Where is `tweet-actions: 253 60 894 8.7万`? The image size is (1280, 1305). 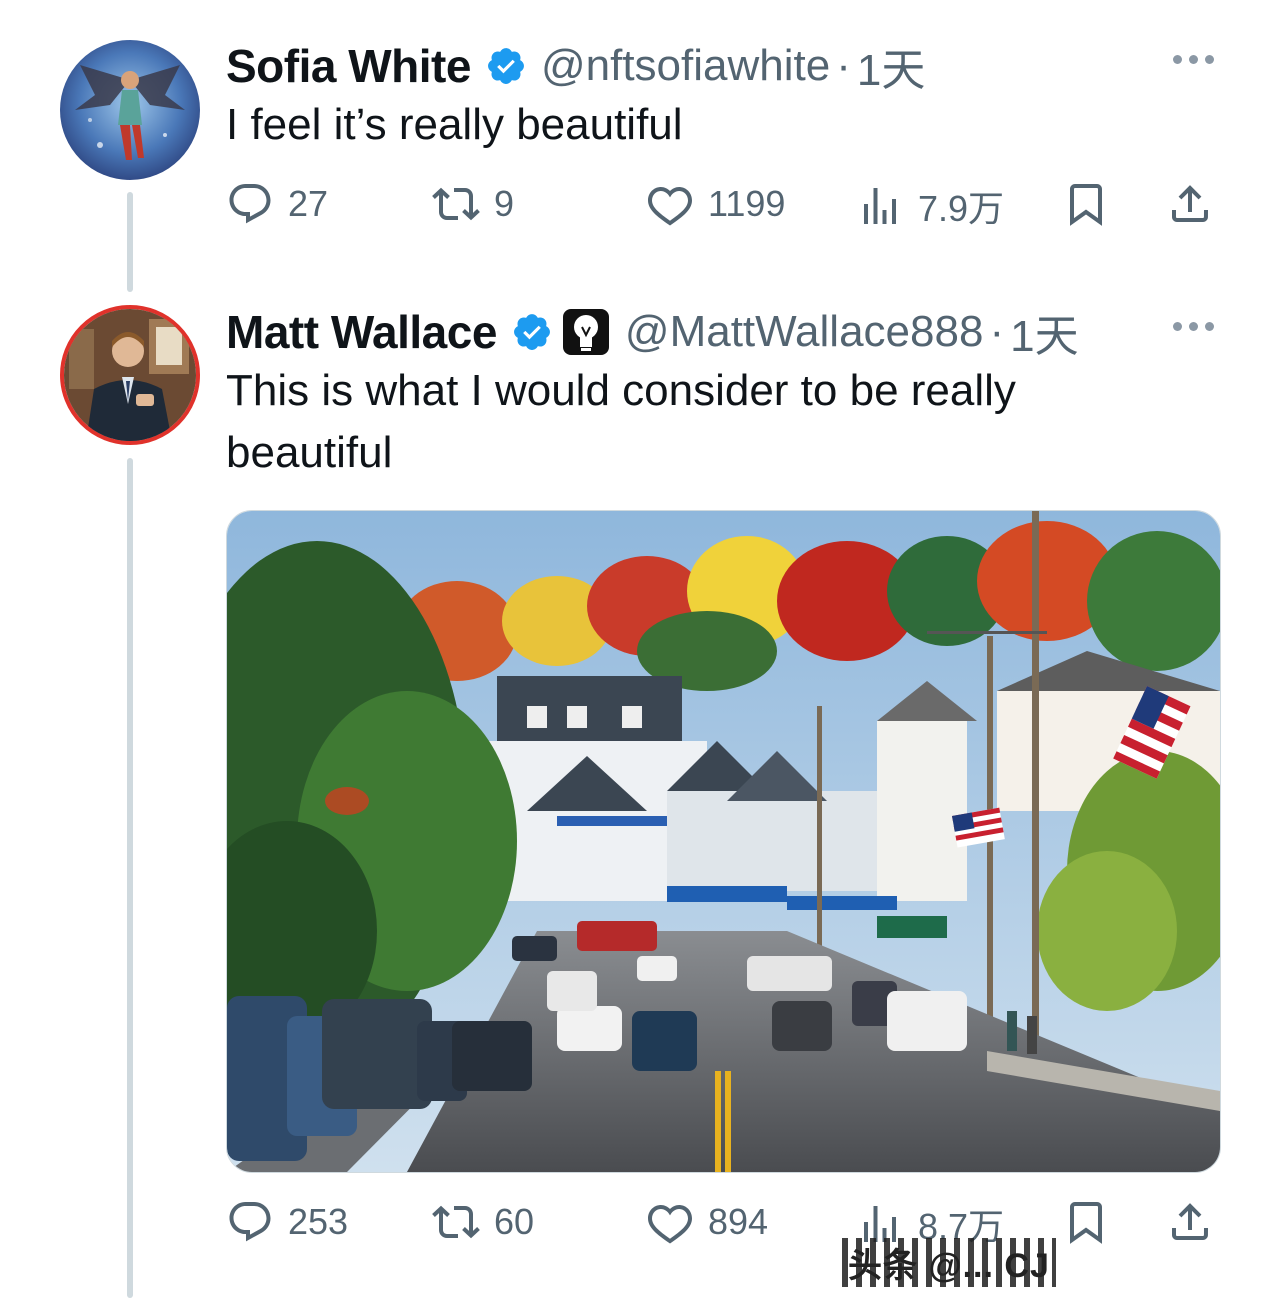
tweet-actions: 253 60 894 8.7万 is located at coordinates (721, 1223).